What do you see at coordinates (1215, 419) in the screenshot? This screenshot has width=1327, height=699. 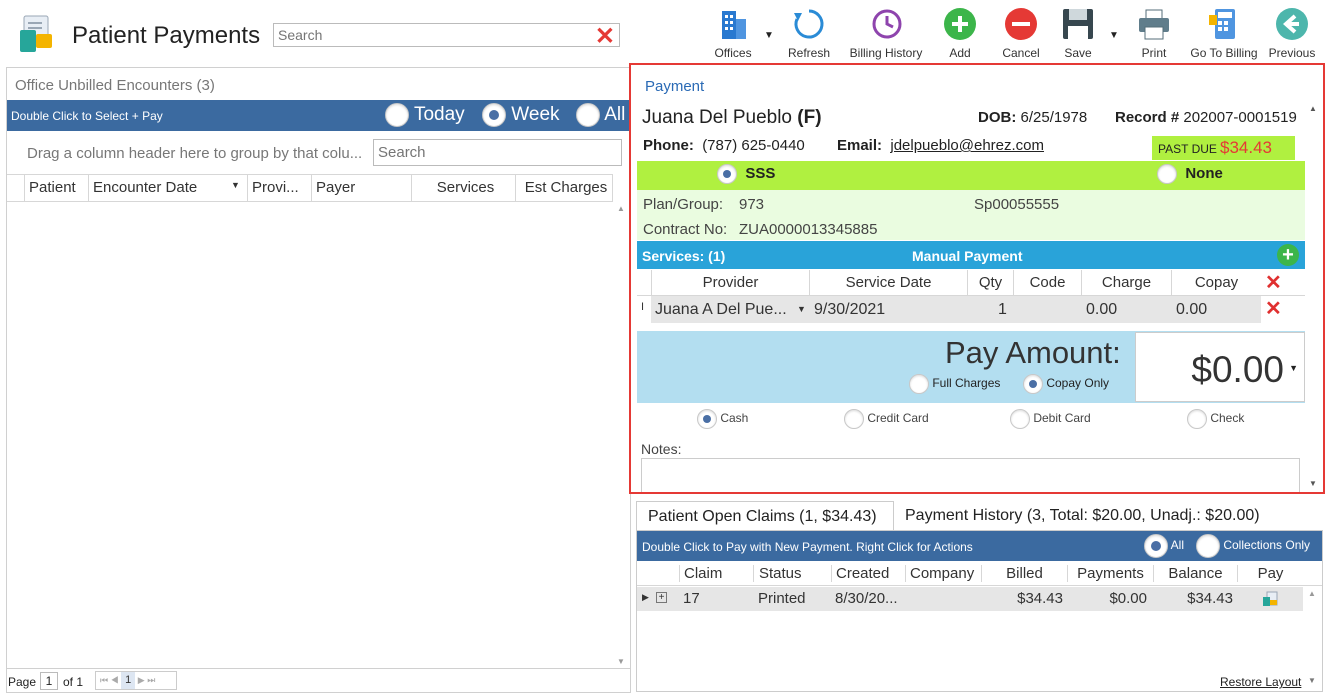 I see `method-check: Check` at bounding box center [1215, 419].